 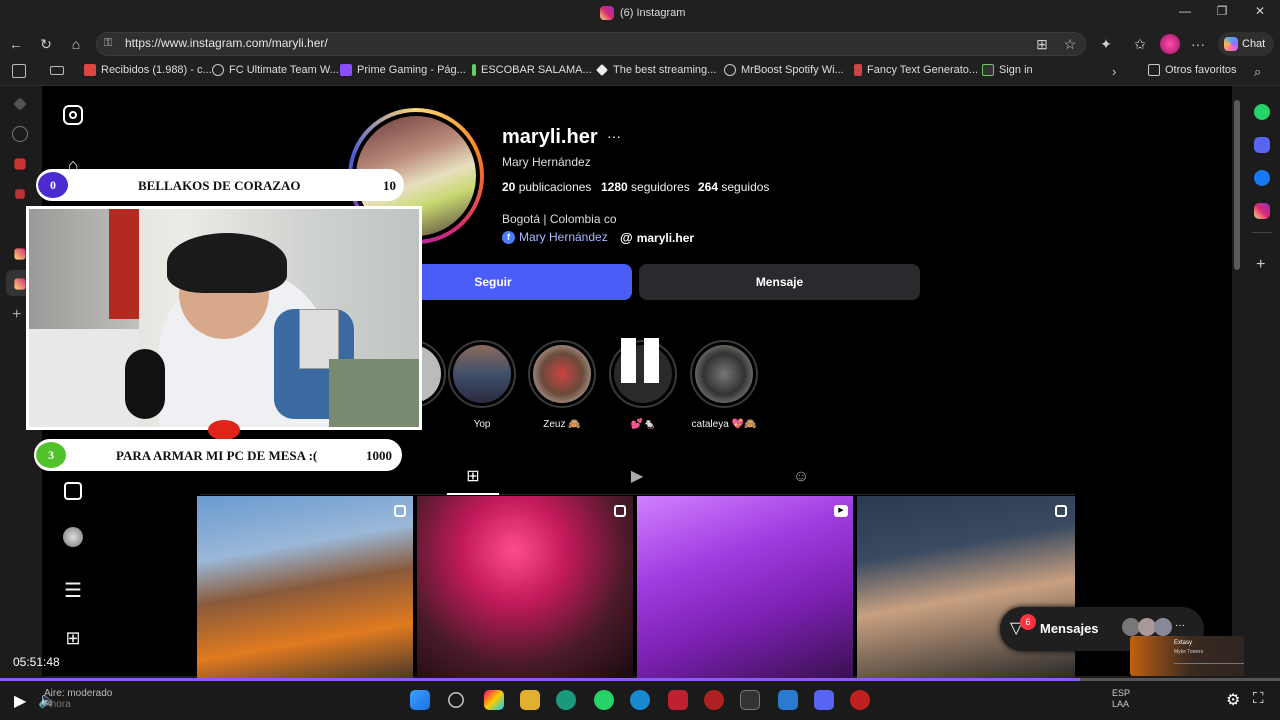 What do you see at coordinates (1262, 211) in the screenshot?
I see `instagram-sidebar-icon` at bounding box center [1262, 211].